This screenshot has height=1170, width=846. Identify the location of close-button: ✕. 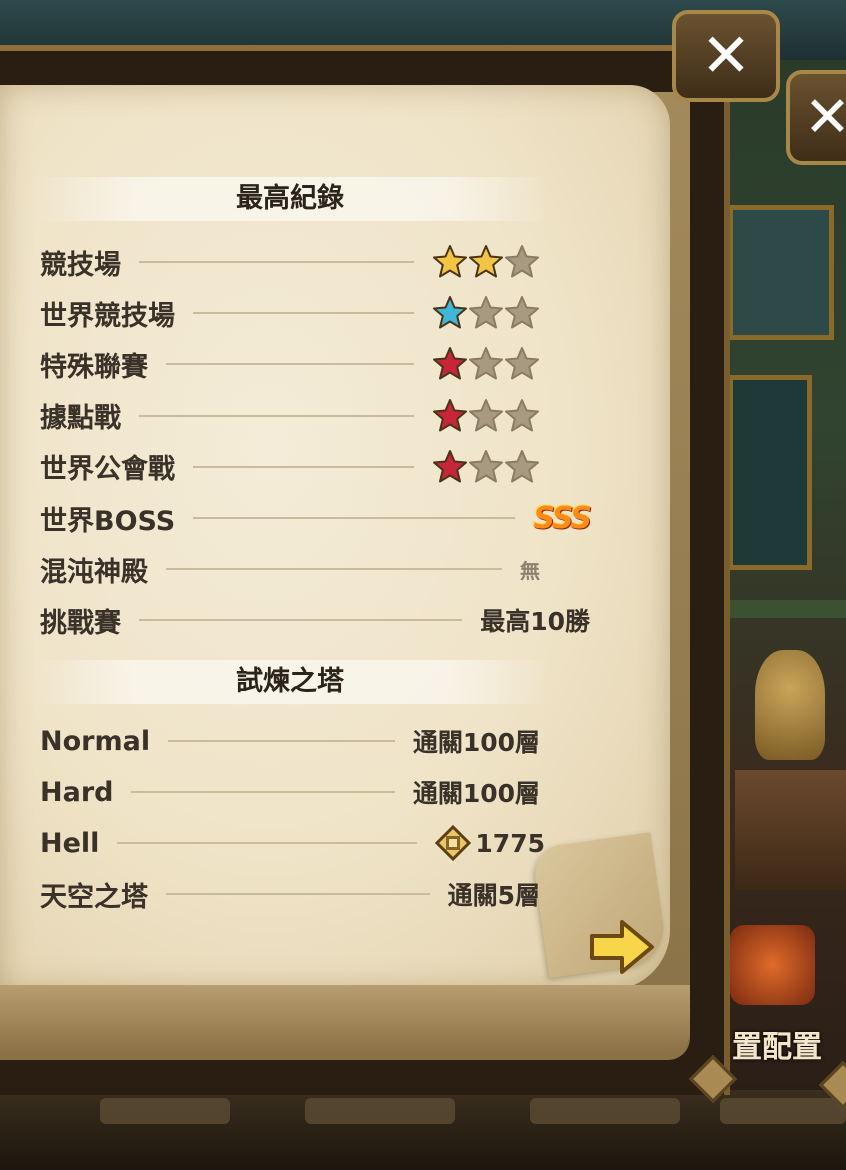
(726, 56).